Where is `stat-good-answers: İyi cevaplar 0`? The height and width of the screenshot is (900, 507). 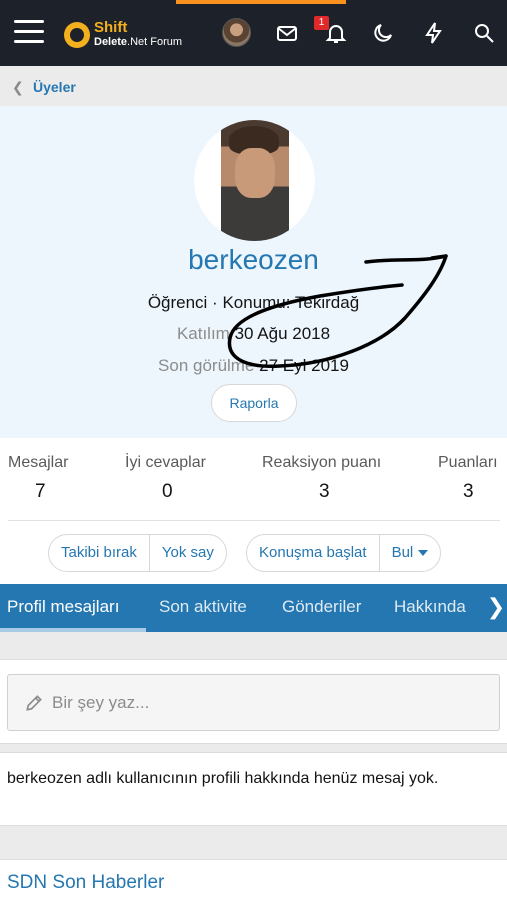 stat-good-answers: İyi cevaplar 0 is located at coordinates (165, 478).